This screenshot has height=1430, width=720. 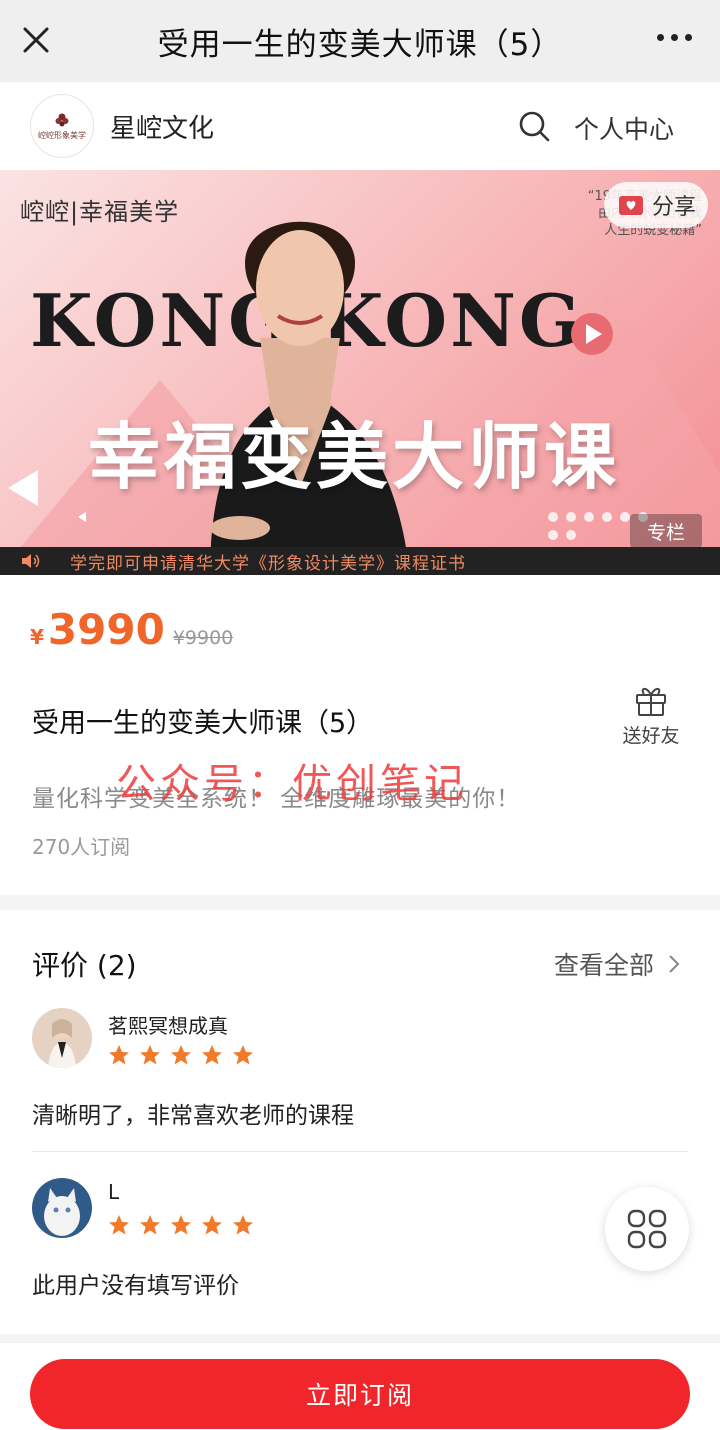 What do you see at coordinates (674, 37) in the screenshot?
I see `more-icon` at bounding box center [674, 37].